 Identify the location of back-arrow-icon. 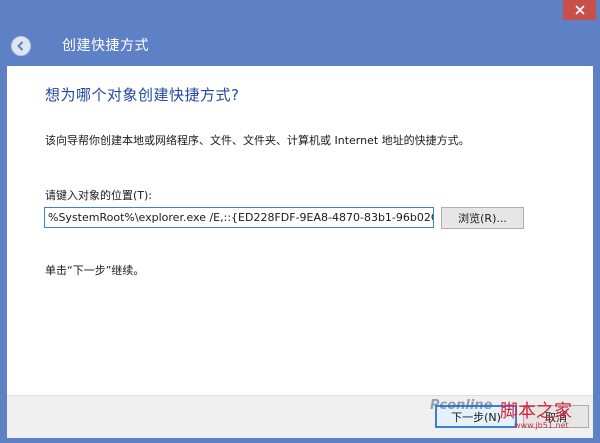
(21, 46).